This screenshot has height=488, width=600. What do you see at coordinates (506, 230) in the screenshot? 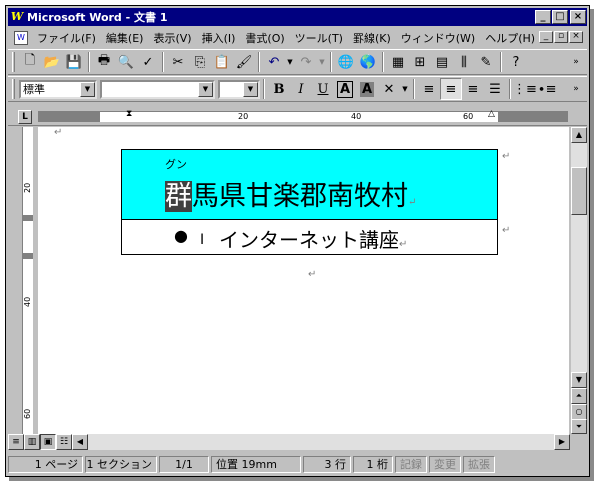
I see `row-end-mark: ↵` at bounding box center [506, 230].